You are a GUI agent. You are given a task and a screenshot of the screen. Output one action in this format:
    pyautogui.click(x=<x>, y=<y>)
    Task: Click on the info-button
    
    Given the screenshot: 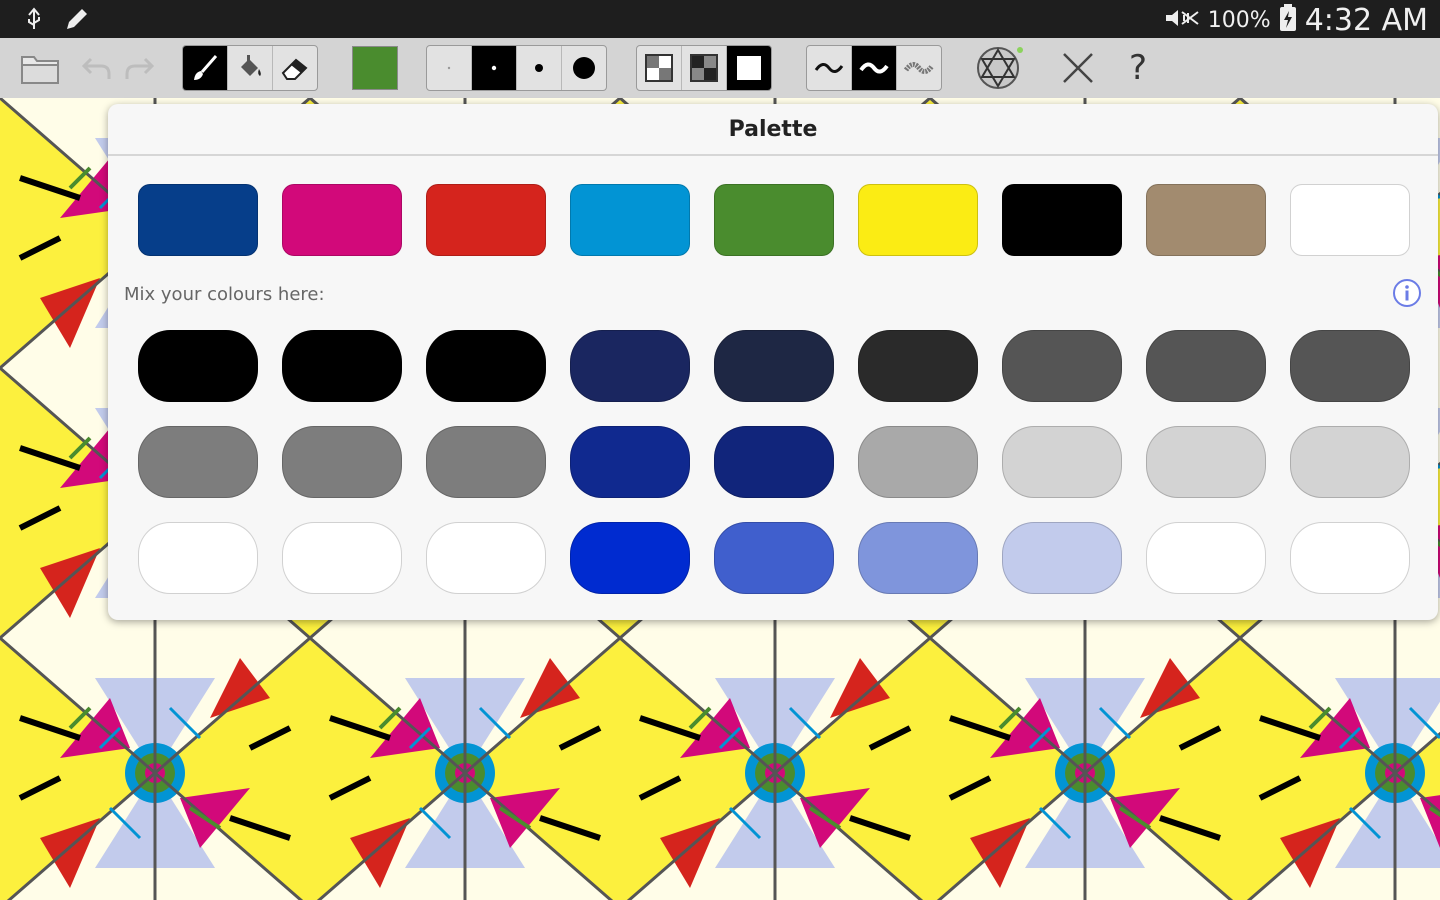 What is the action you would take?
    pyautogui.click(x=1407, y=293)
    